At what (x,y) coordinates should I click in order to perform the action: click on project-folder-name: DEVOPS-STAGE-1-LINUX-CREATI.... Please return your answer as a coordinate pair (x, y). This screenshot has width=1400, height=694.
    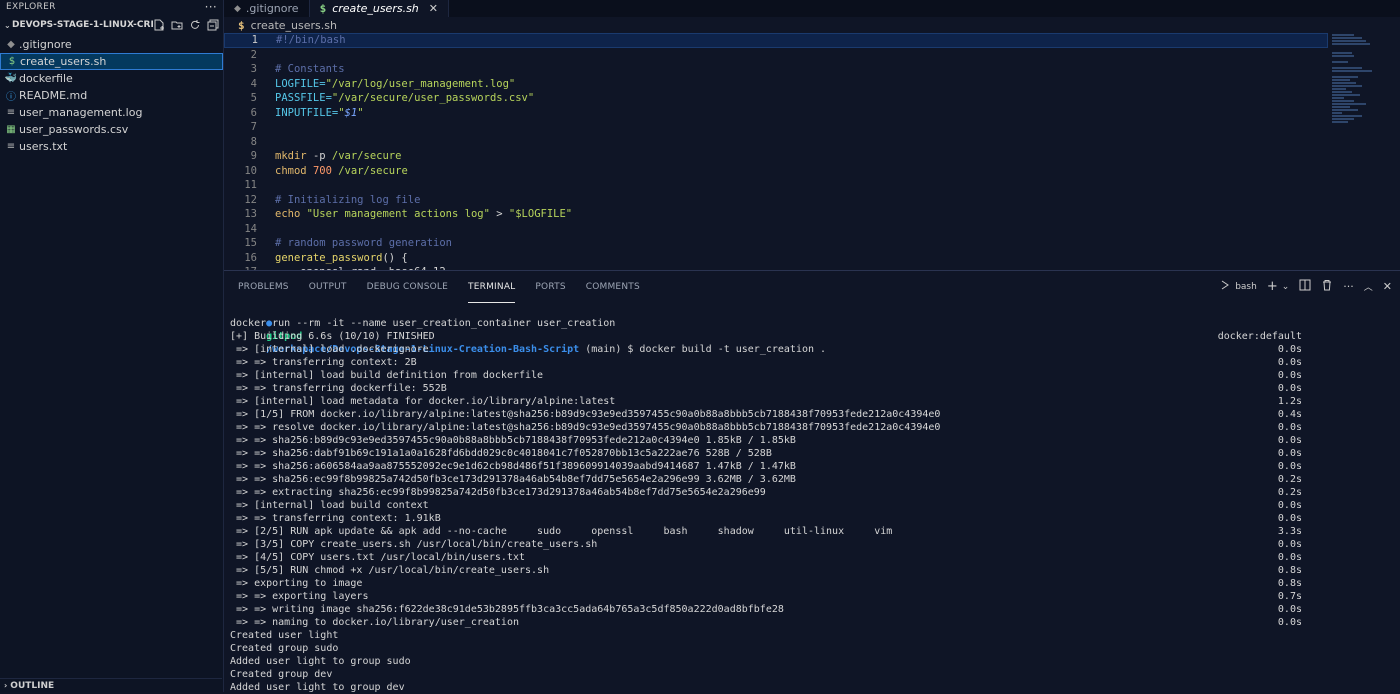
    Looking at the image, I should click on (82, 25).